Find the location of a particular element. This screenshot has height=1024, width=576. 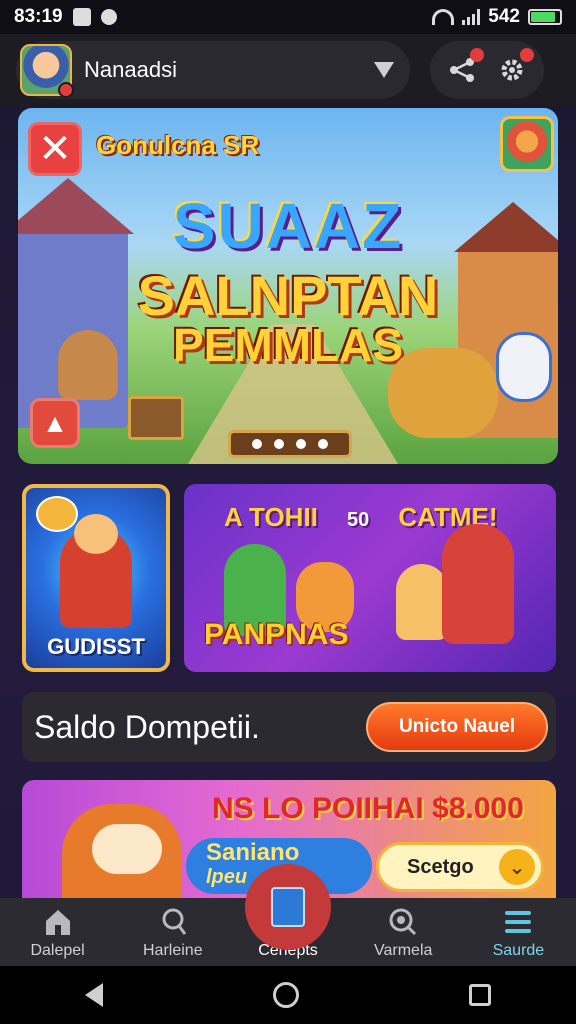

recent-apps-icon is located at coordinates (480, 995).